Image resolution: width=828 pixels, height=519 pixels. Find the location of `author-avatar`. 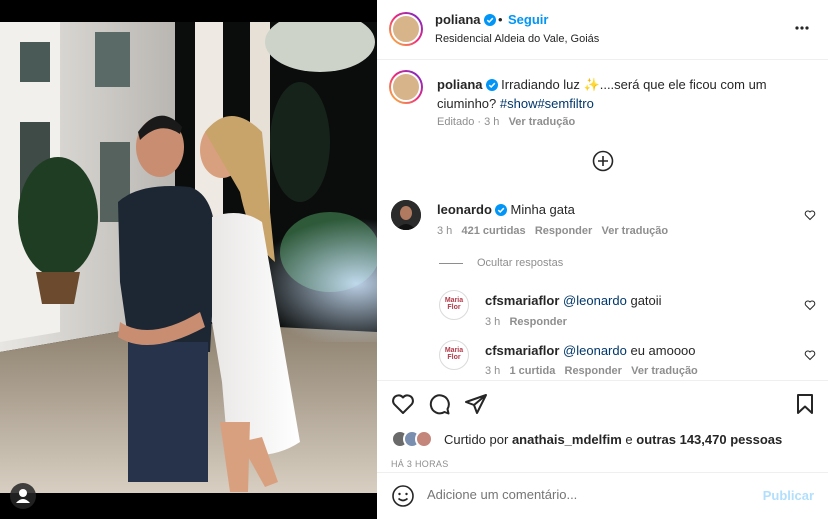

author-avatar is located at coordinates (406, 29).